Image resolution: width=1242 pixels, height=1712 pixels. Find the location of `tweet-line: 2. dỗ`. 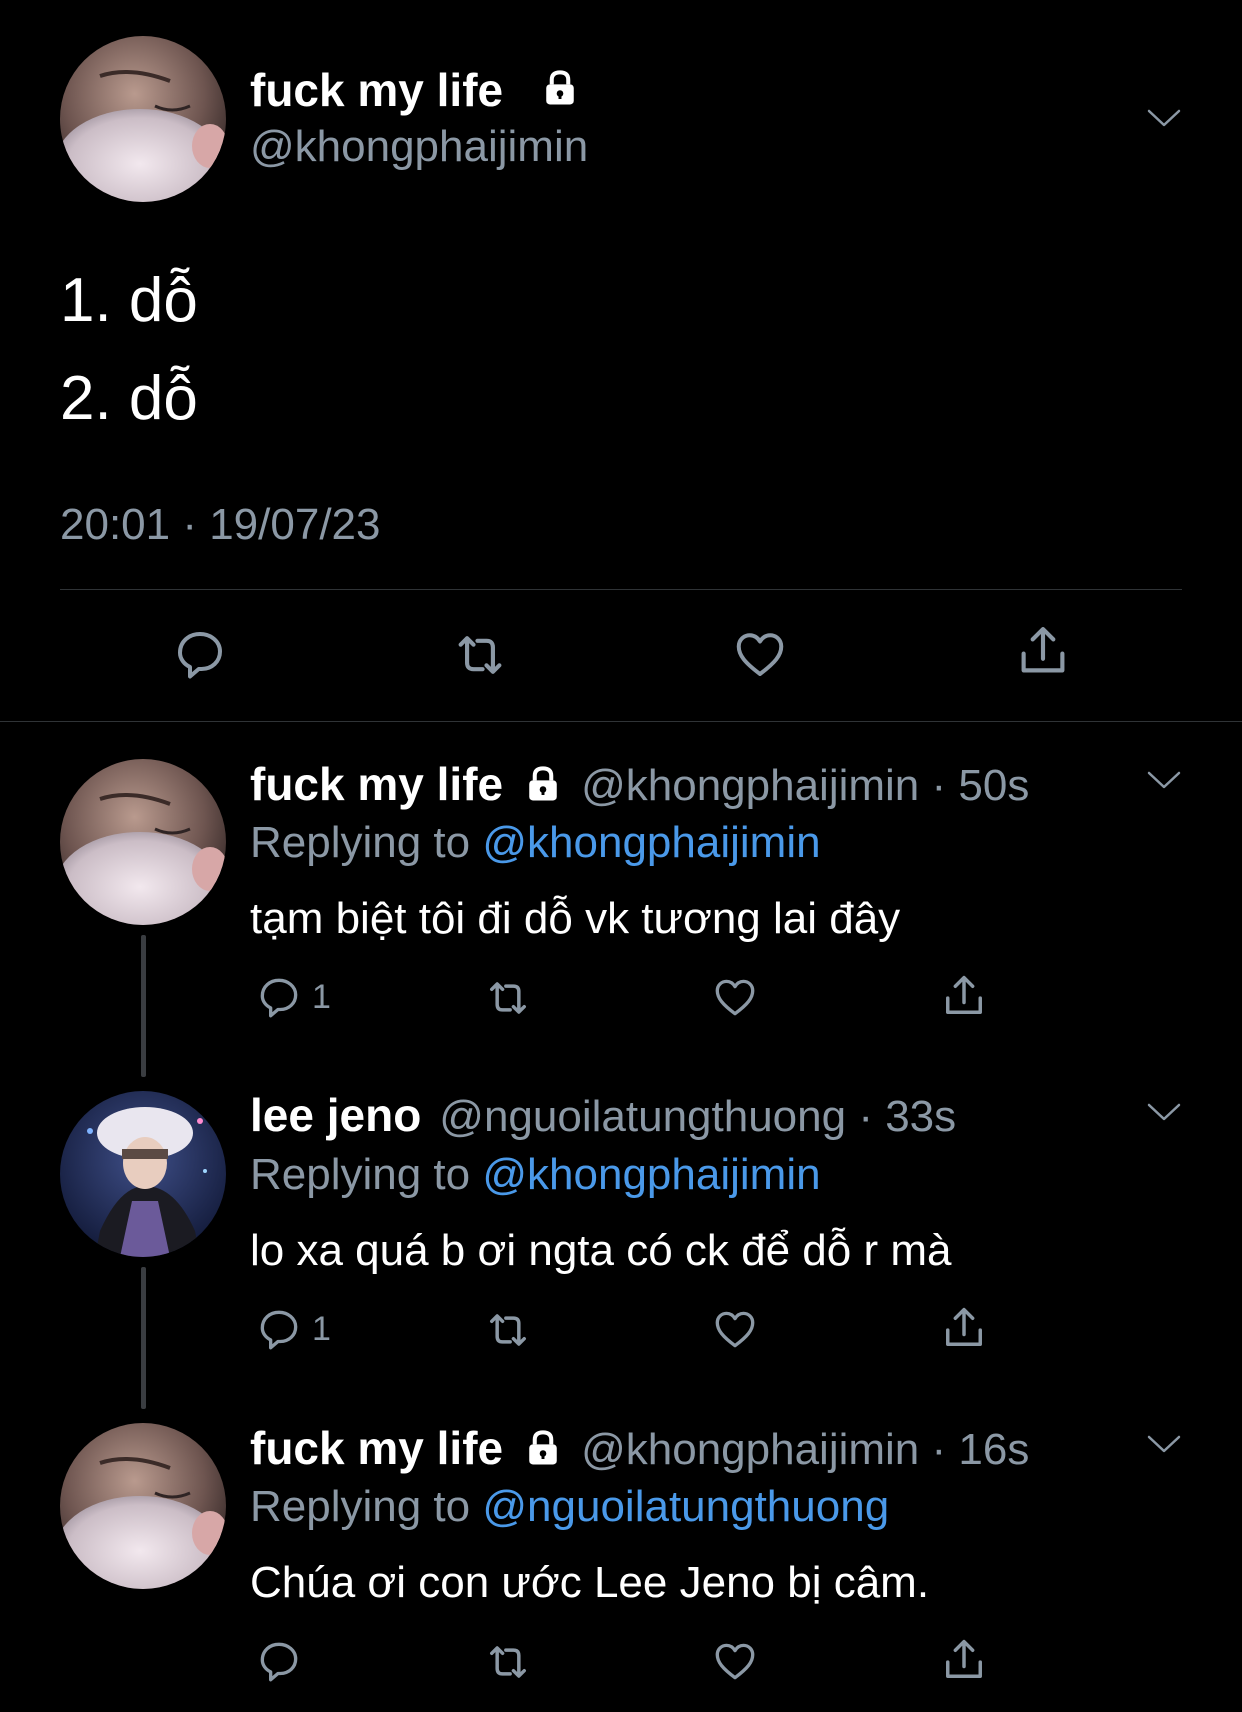

tweet-line: 2. dỗ is located at coordinates (129, 398).